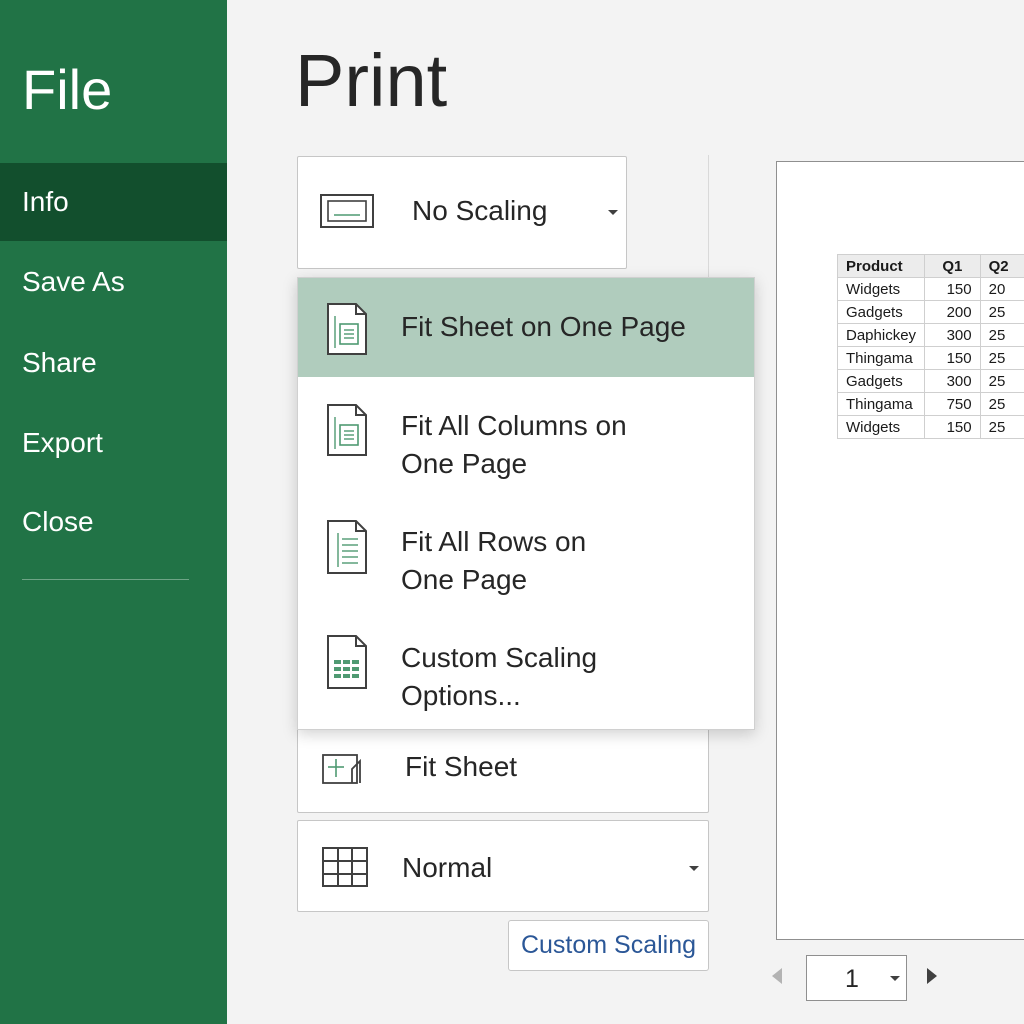  I want to click on table-row: Widgets 150 20, so click(930, 289).